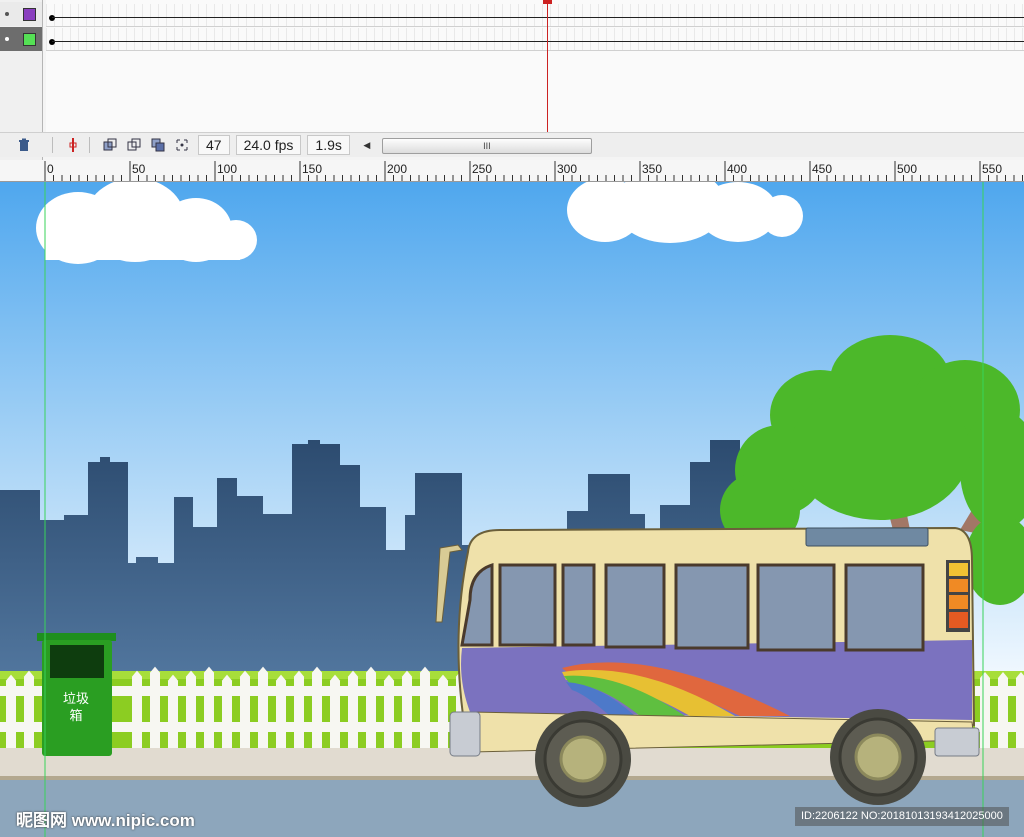  What do you see at coordinates (567, 169) in the screenshot?
I see `ruler-label: 300` at bounding box center [567, 169].